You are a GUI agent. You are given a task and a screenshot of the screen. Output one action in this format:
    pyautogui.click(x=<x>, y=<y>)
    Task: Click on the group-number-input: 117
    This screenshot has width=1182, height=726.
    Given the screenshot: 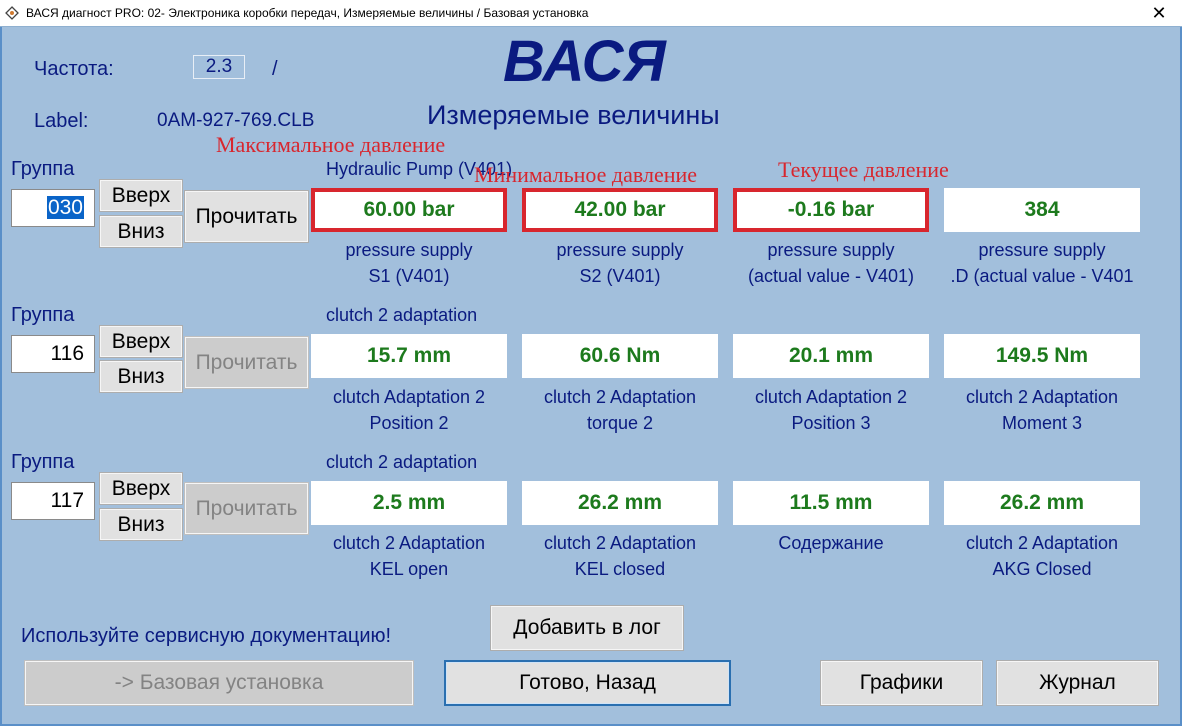 What is the action you would take?
    pyautogui.click(x=53, y=501)
    